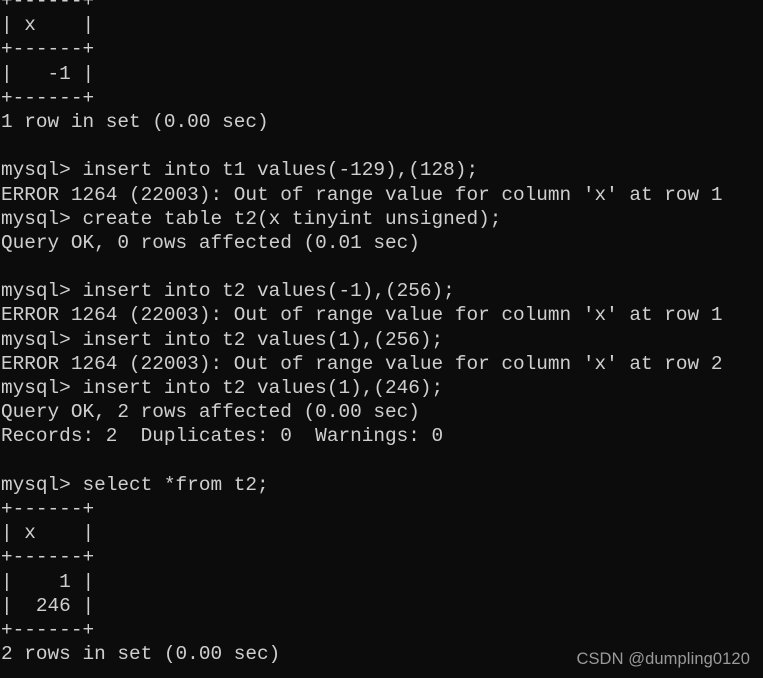 The width and height of the screenshot is (763, 678). I want to click on terminal-line: Query OK, 2 rows affected (0.00 sec), so click(210, 412).